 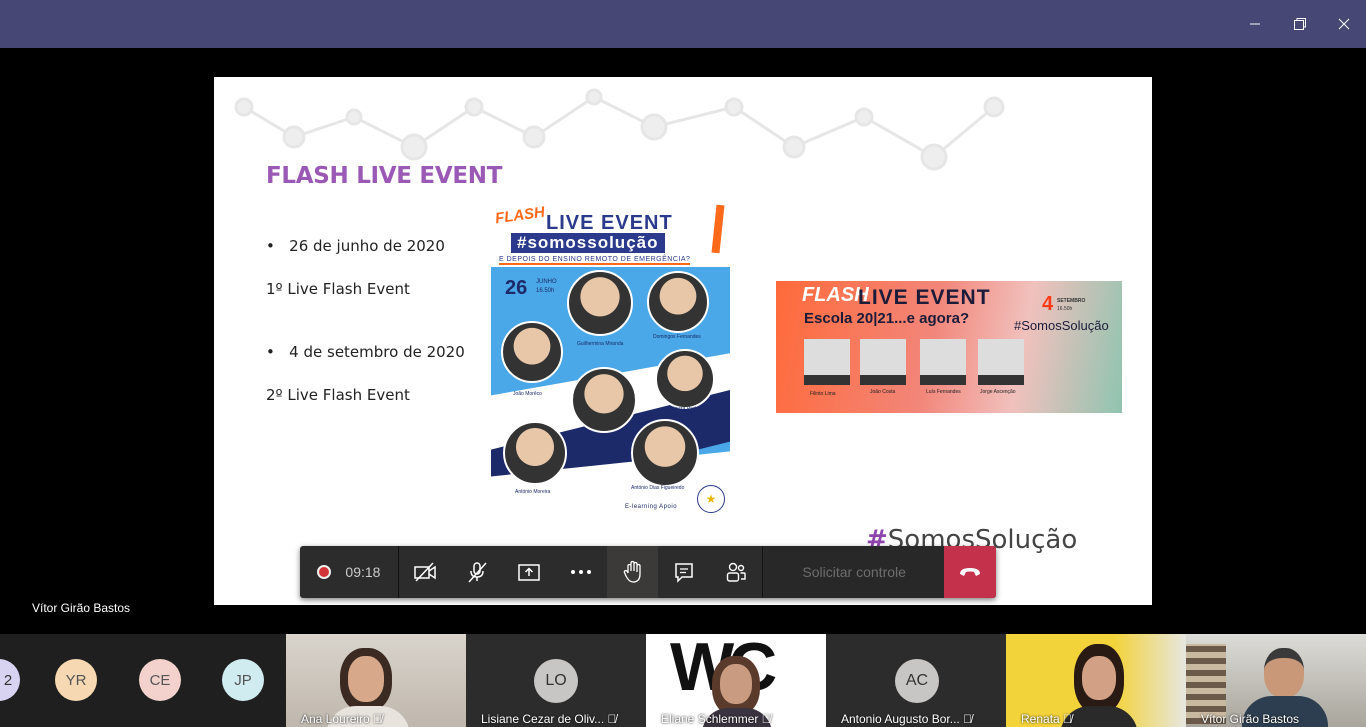 What do you see at coordinates (603, 439) in the screenshot?
I see `speaker-name: José Lagarto` at bounding box center [603, 439].